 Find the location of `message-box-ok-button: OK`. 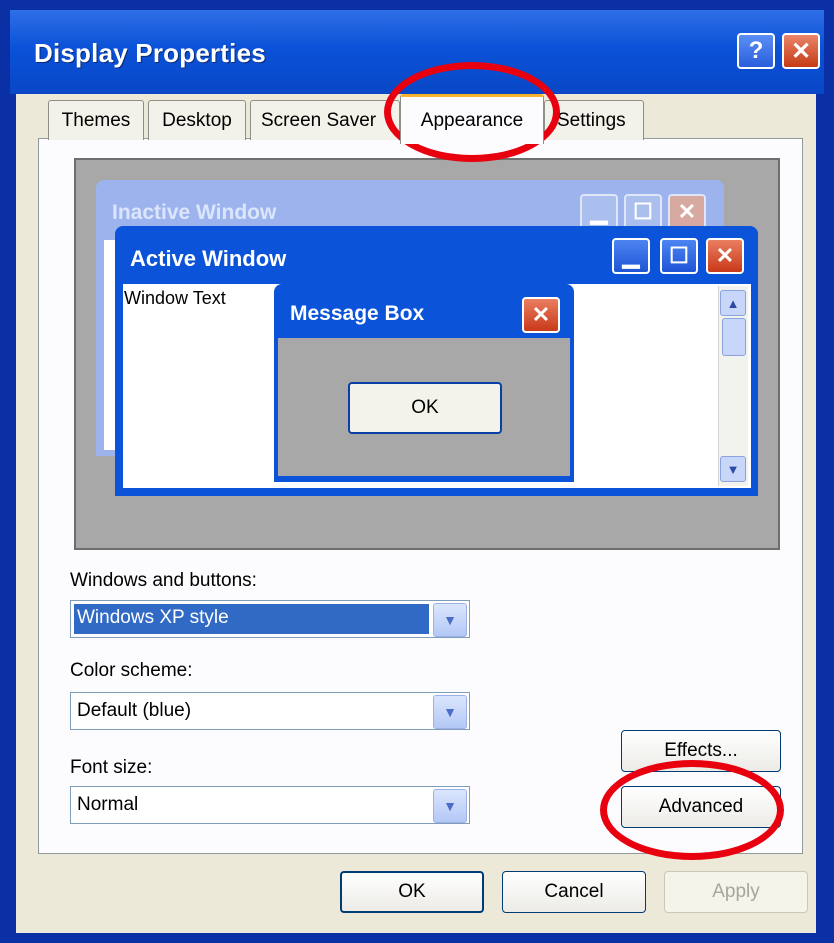

message-box-ok-button: OK is located at coordinates (425, 408).